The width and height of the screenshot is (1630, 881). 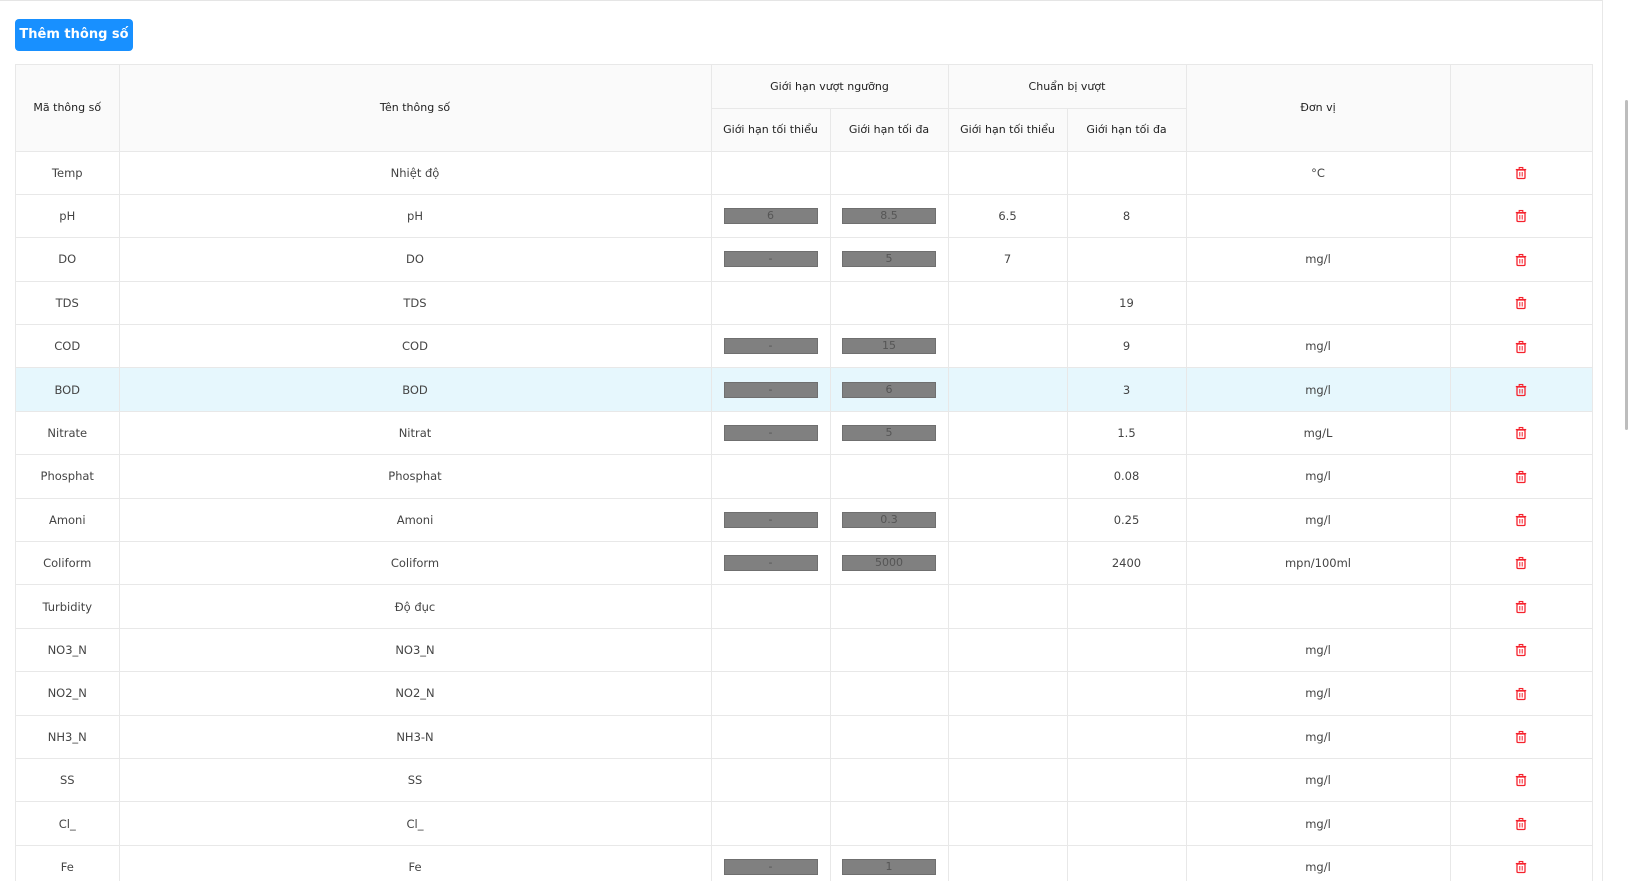 I want to click on table-row: DO DO - 5 7 mg/l, so click(x=804, y=259).